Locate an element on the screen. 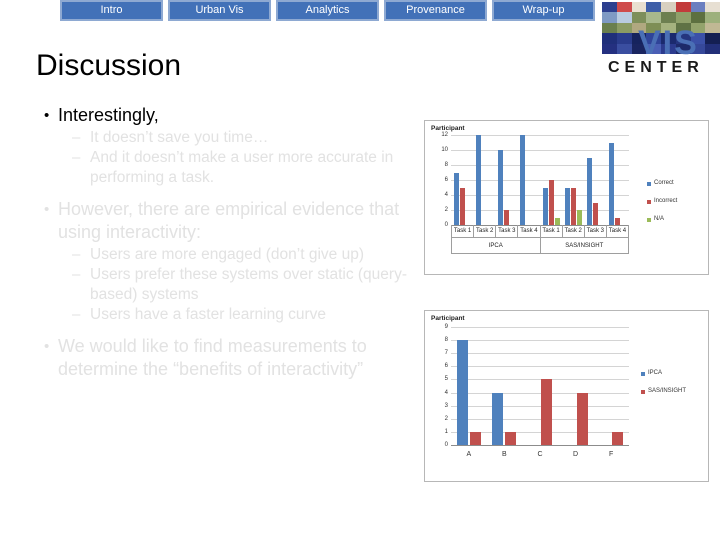 Image resolution: width=720 pixels, height=540 pixels. chart-y-tick-label: 1 is located at coordinates (446, 431).